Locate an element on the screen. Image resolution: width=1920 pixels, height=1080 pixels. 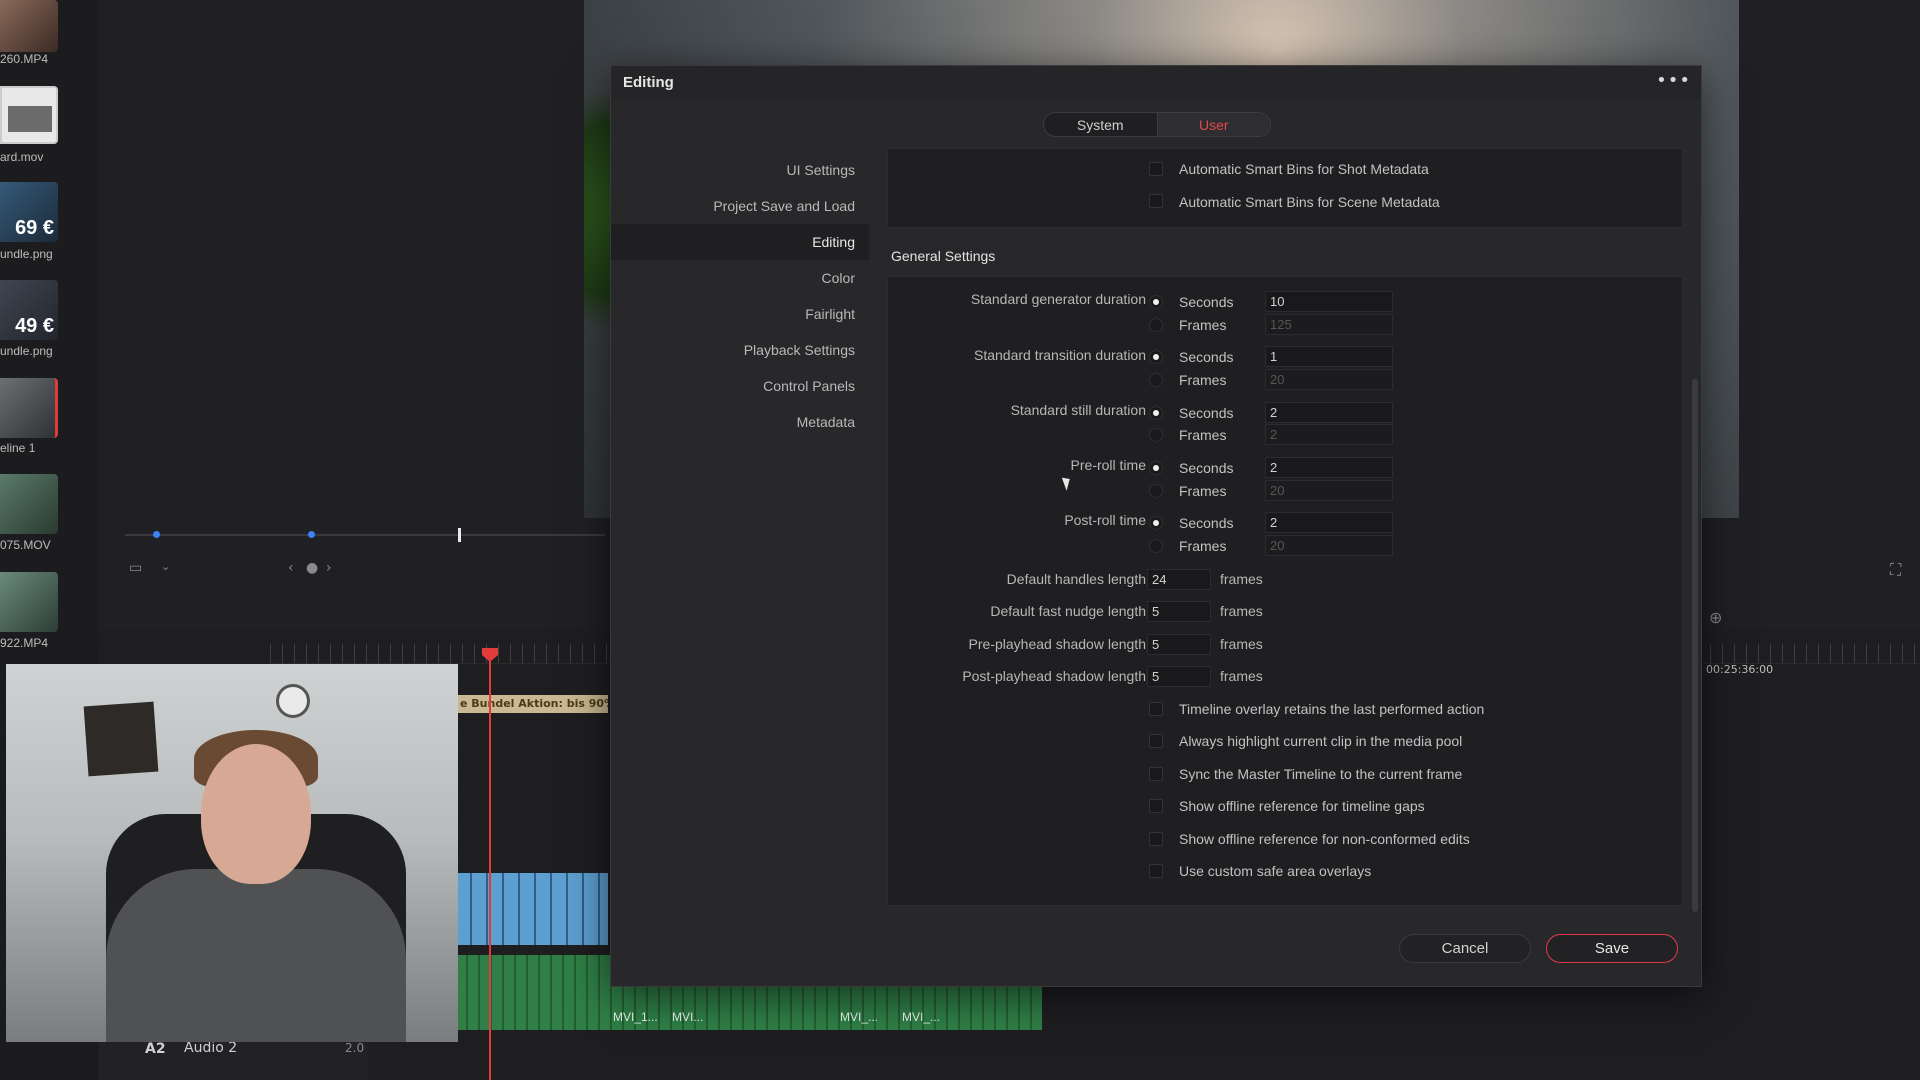
post-shadow-label: Post-playhead shadow length is located at coordinates (1054, 676).